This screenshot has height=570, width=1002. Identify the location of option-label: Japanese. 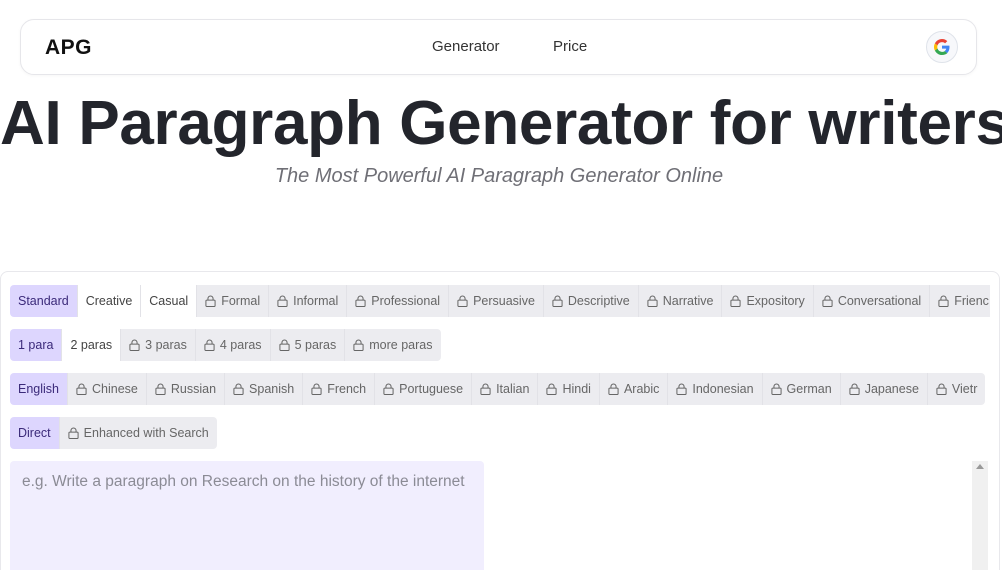
(891, 389).